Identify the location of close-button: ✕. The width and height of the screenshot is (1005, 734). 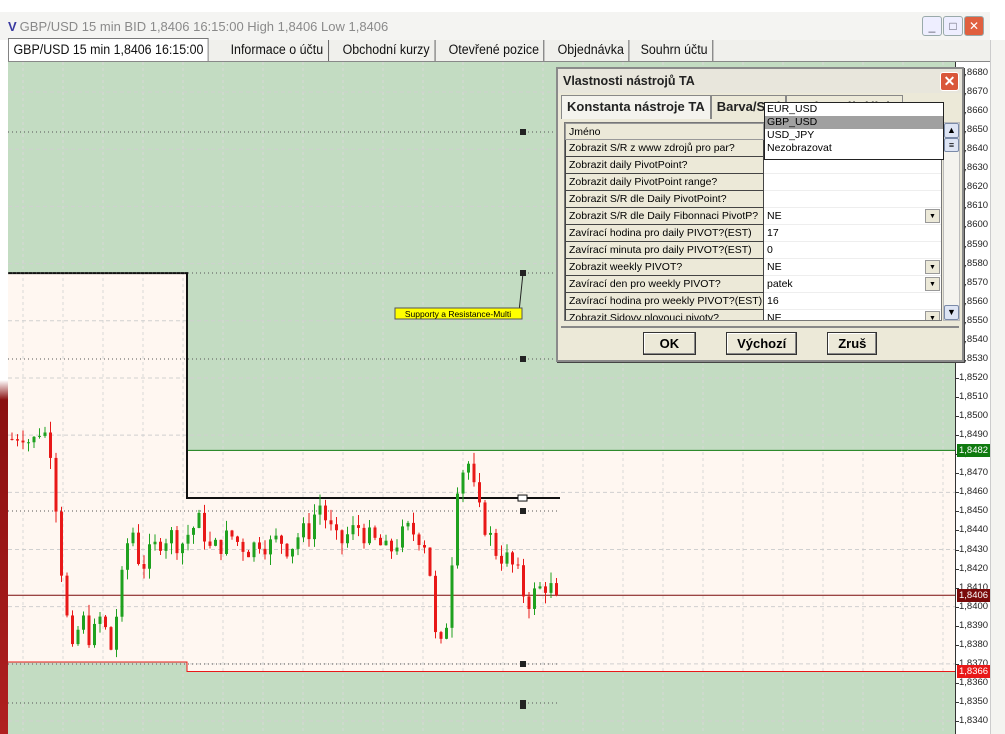
(974, 26).